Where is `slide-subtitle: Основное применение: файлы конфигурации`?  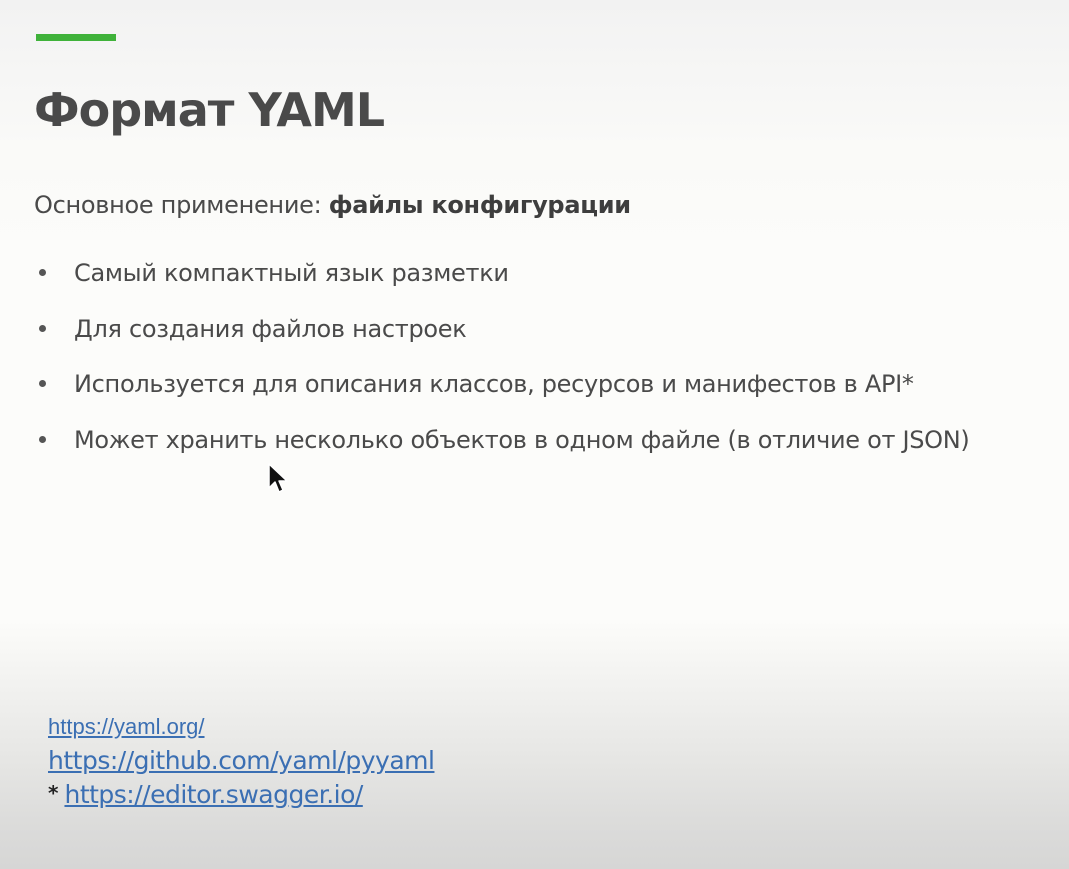
slide-subtitle: Основное применение: файлы конфигурации is located at coordinates (332, 205).